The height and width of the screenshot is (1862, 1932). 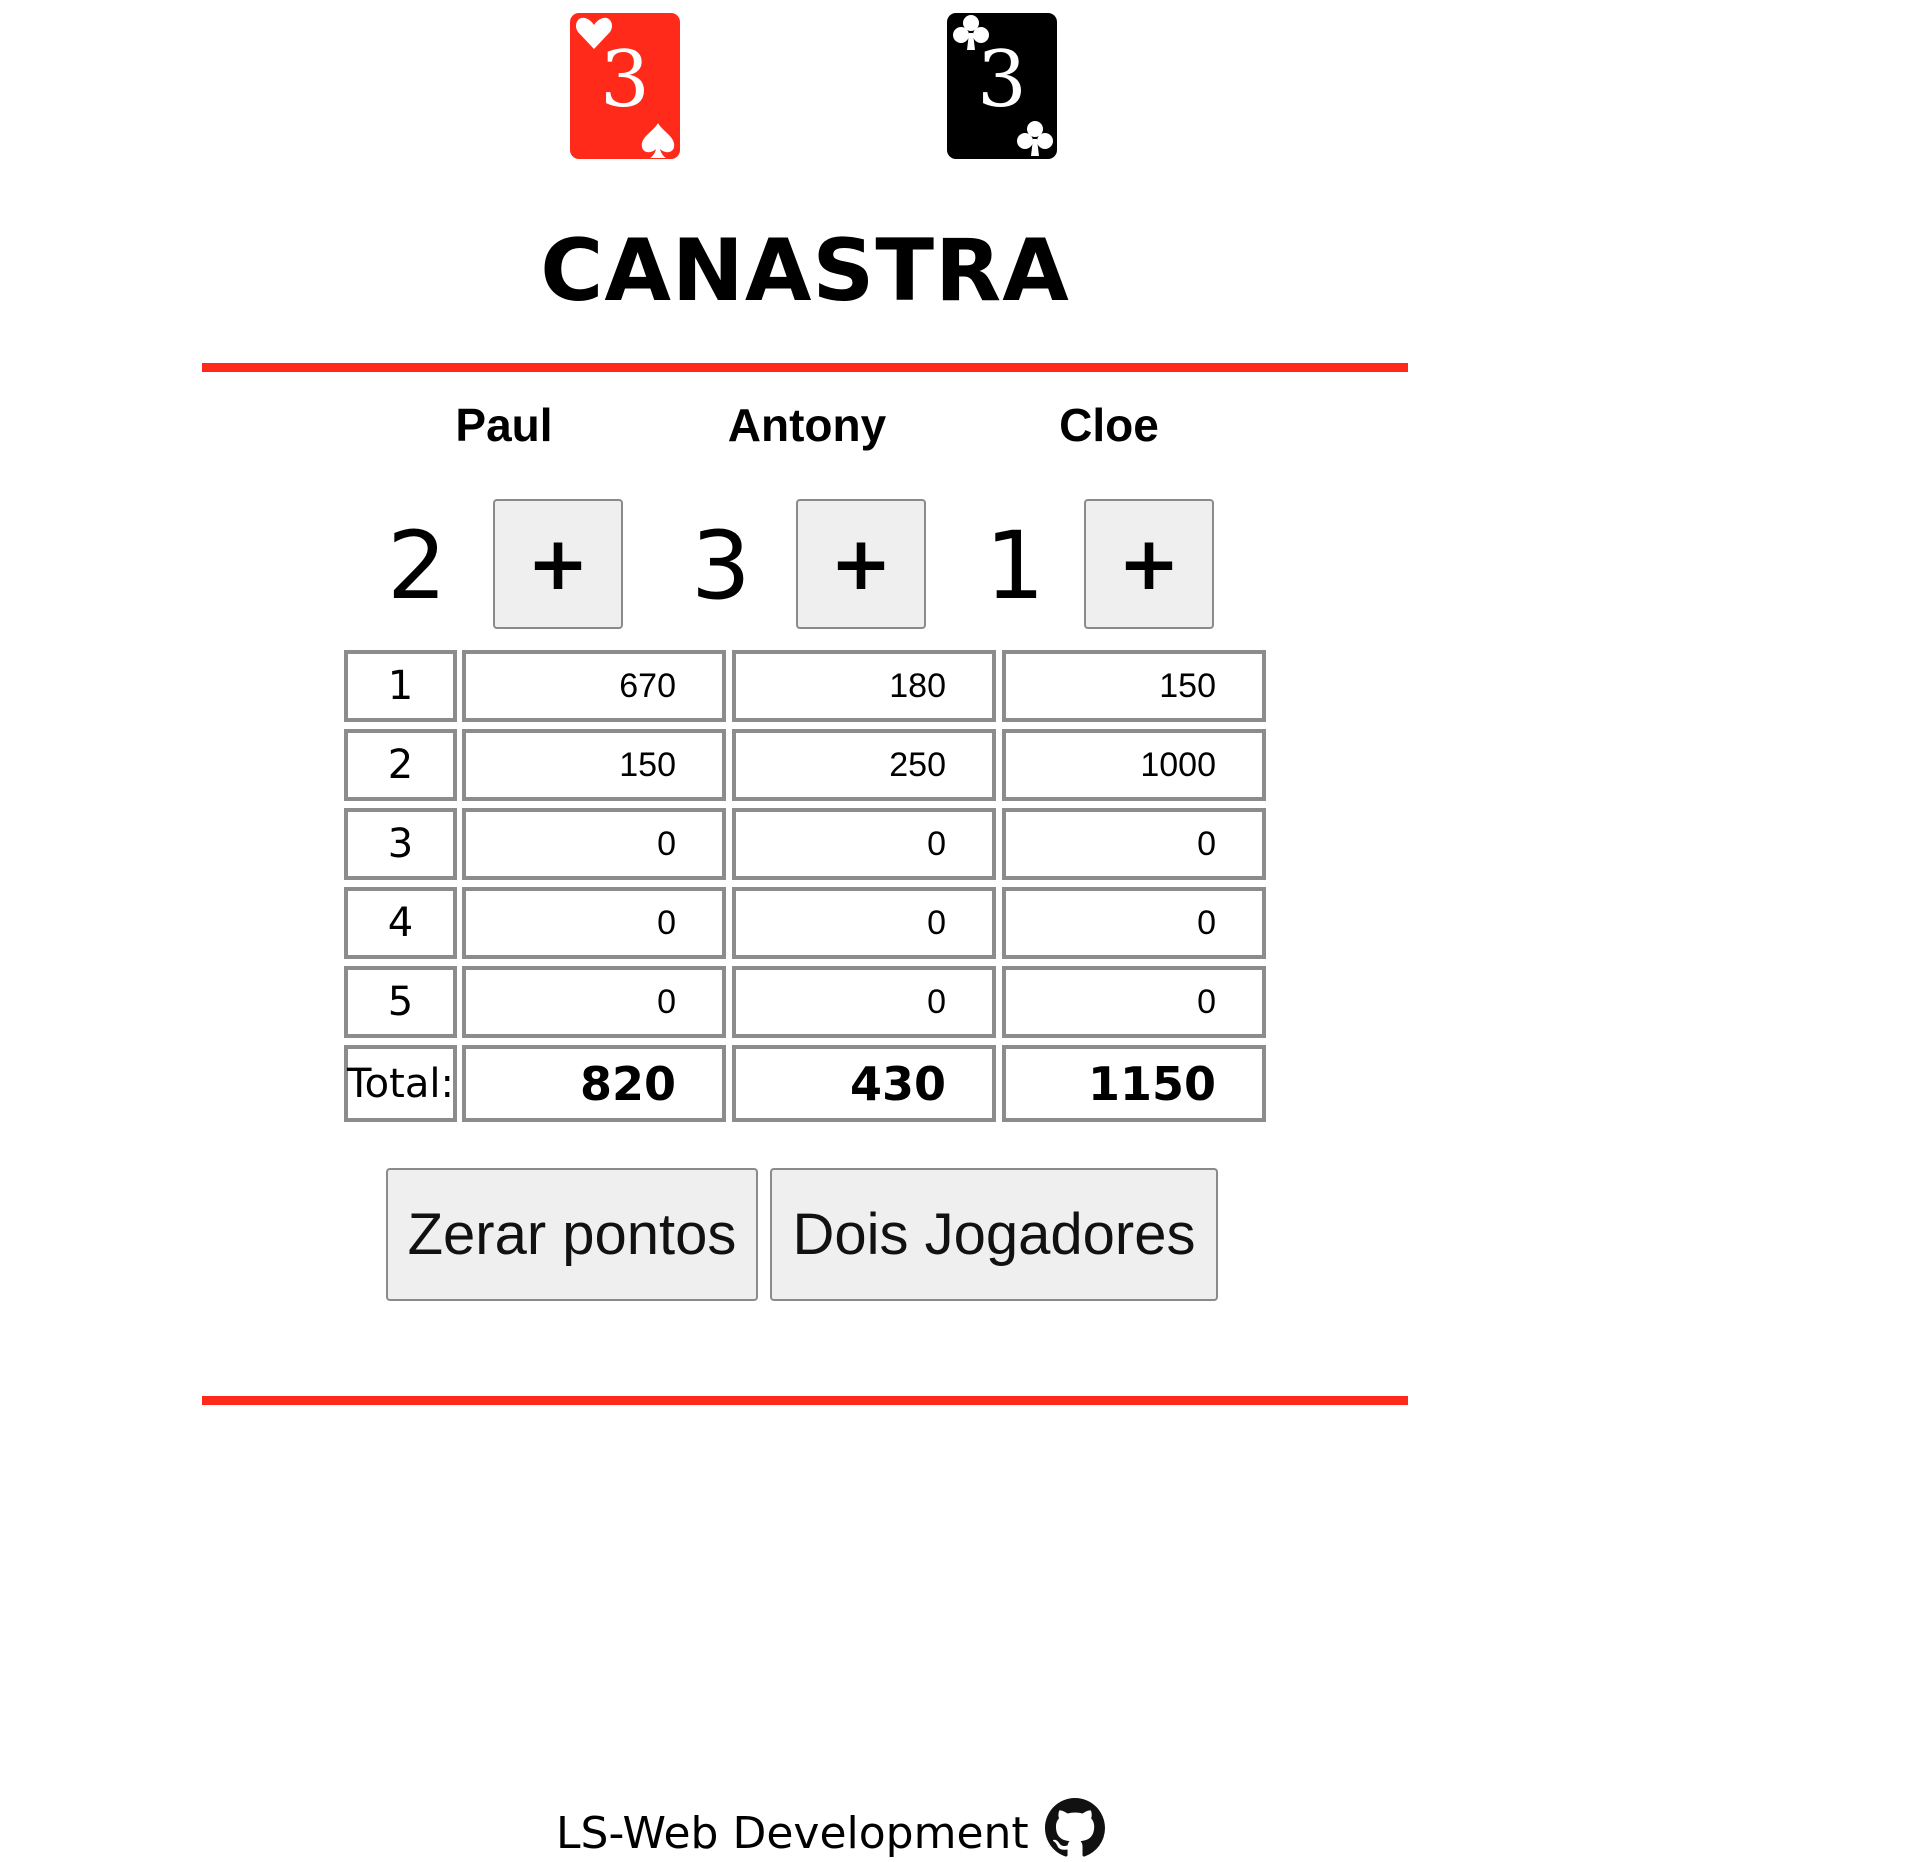 I want to click on divider-top, so click(x=805, y=367).